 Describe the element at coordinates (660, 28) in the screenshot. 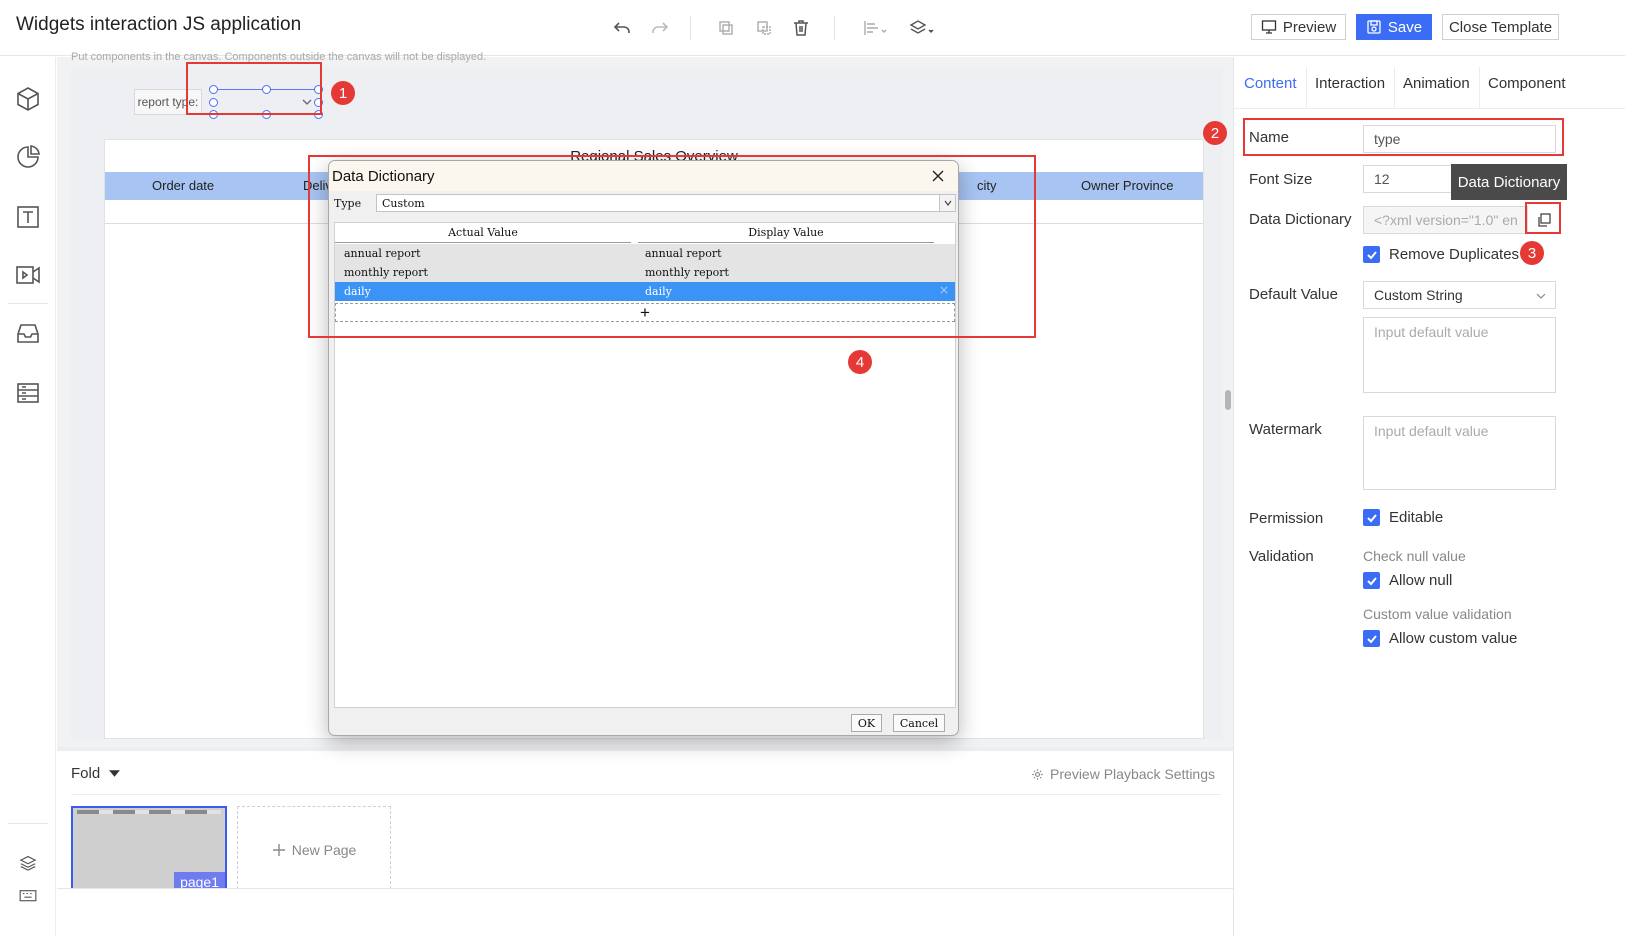

I see `redo-icon` at that location.